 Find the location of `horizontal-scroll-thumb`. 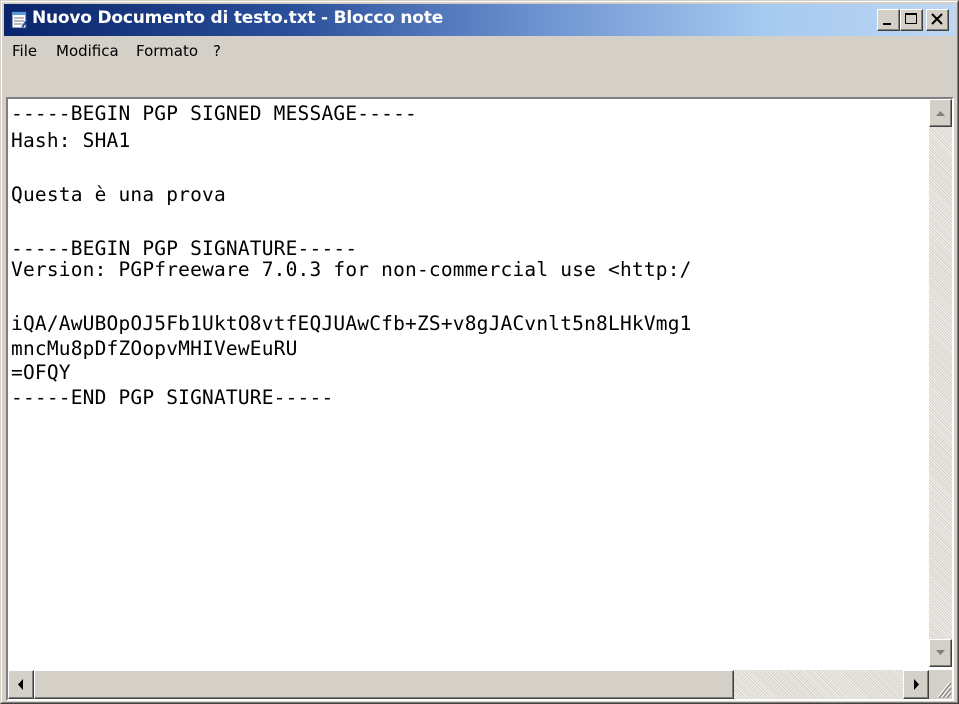

horizontal-scroll-thumb is located at coordinates (384, 684).